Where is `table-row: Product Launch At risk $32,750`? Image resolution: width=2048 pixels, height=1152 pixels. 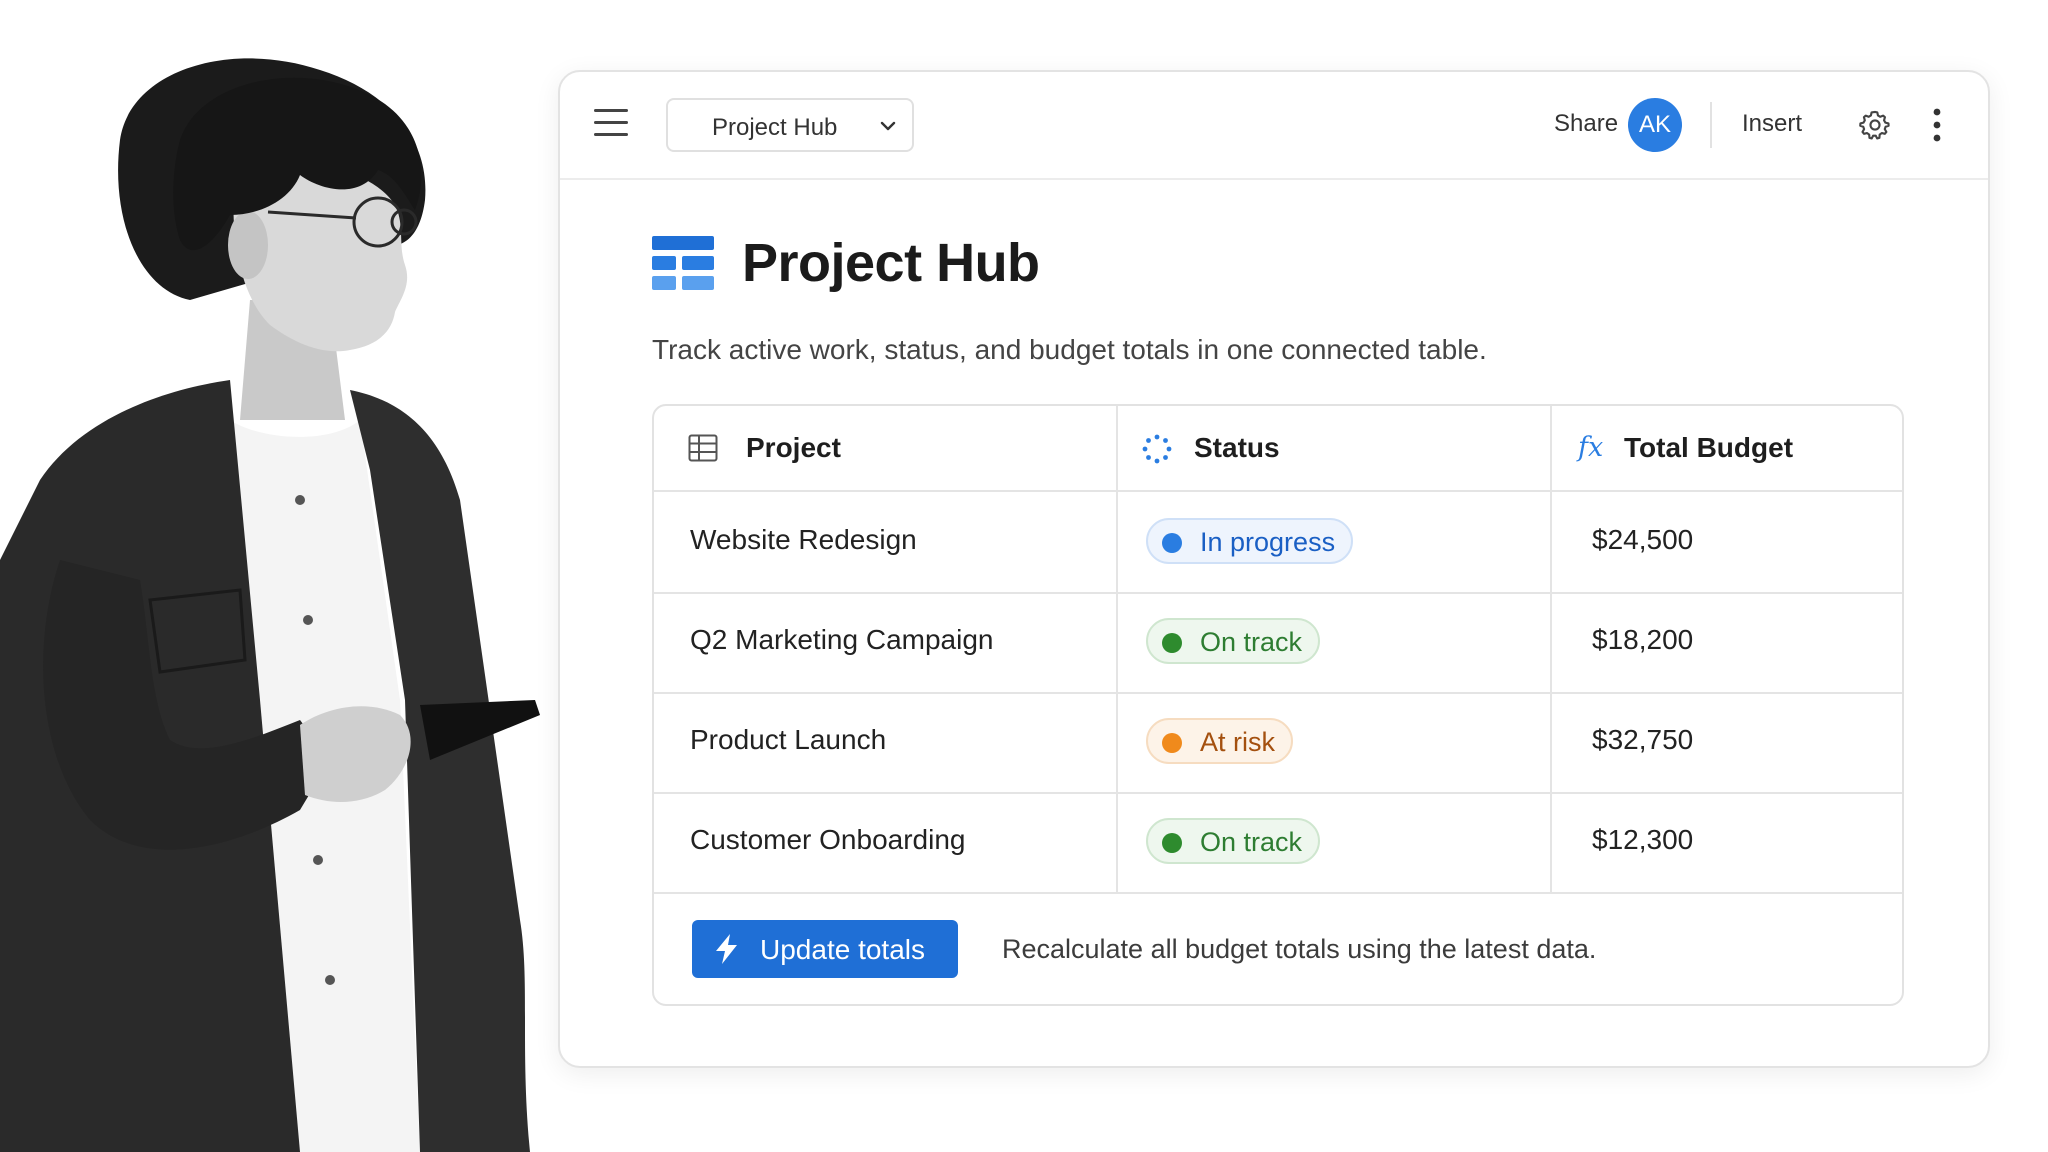 table-row: Product Launch At risk $32,750 is located at coordinates (1278, 743).